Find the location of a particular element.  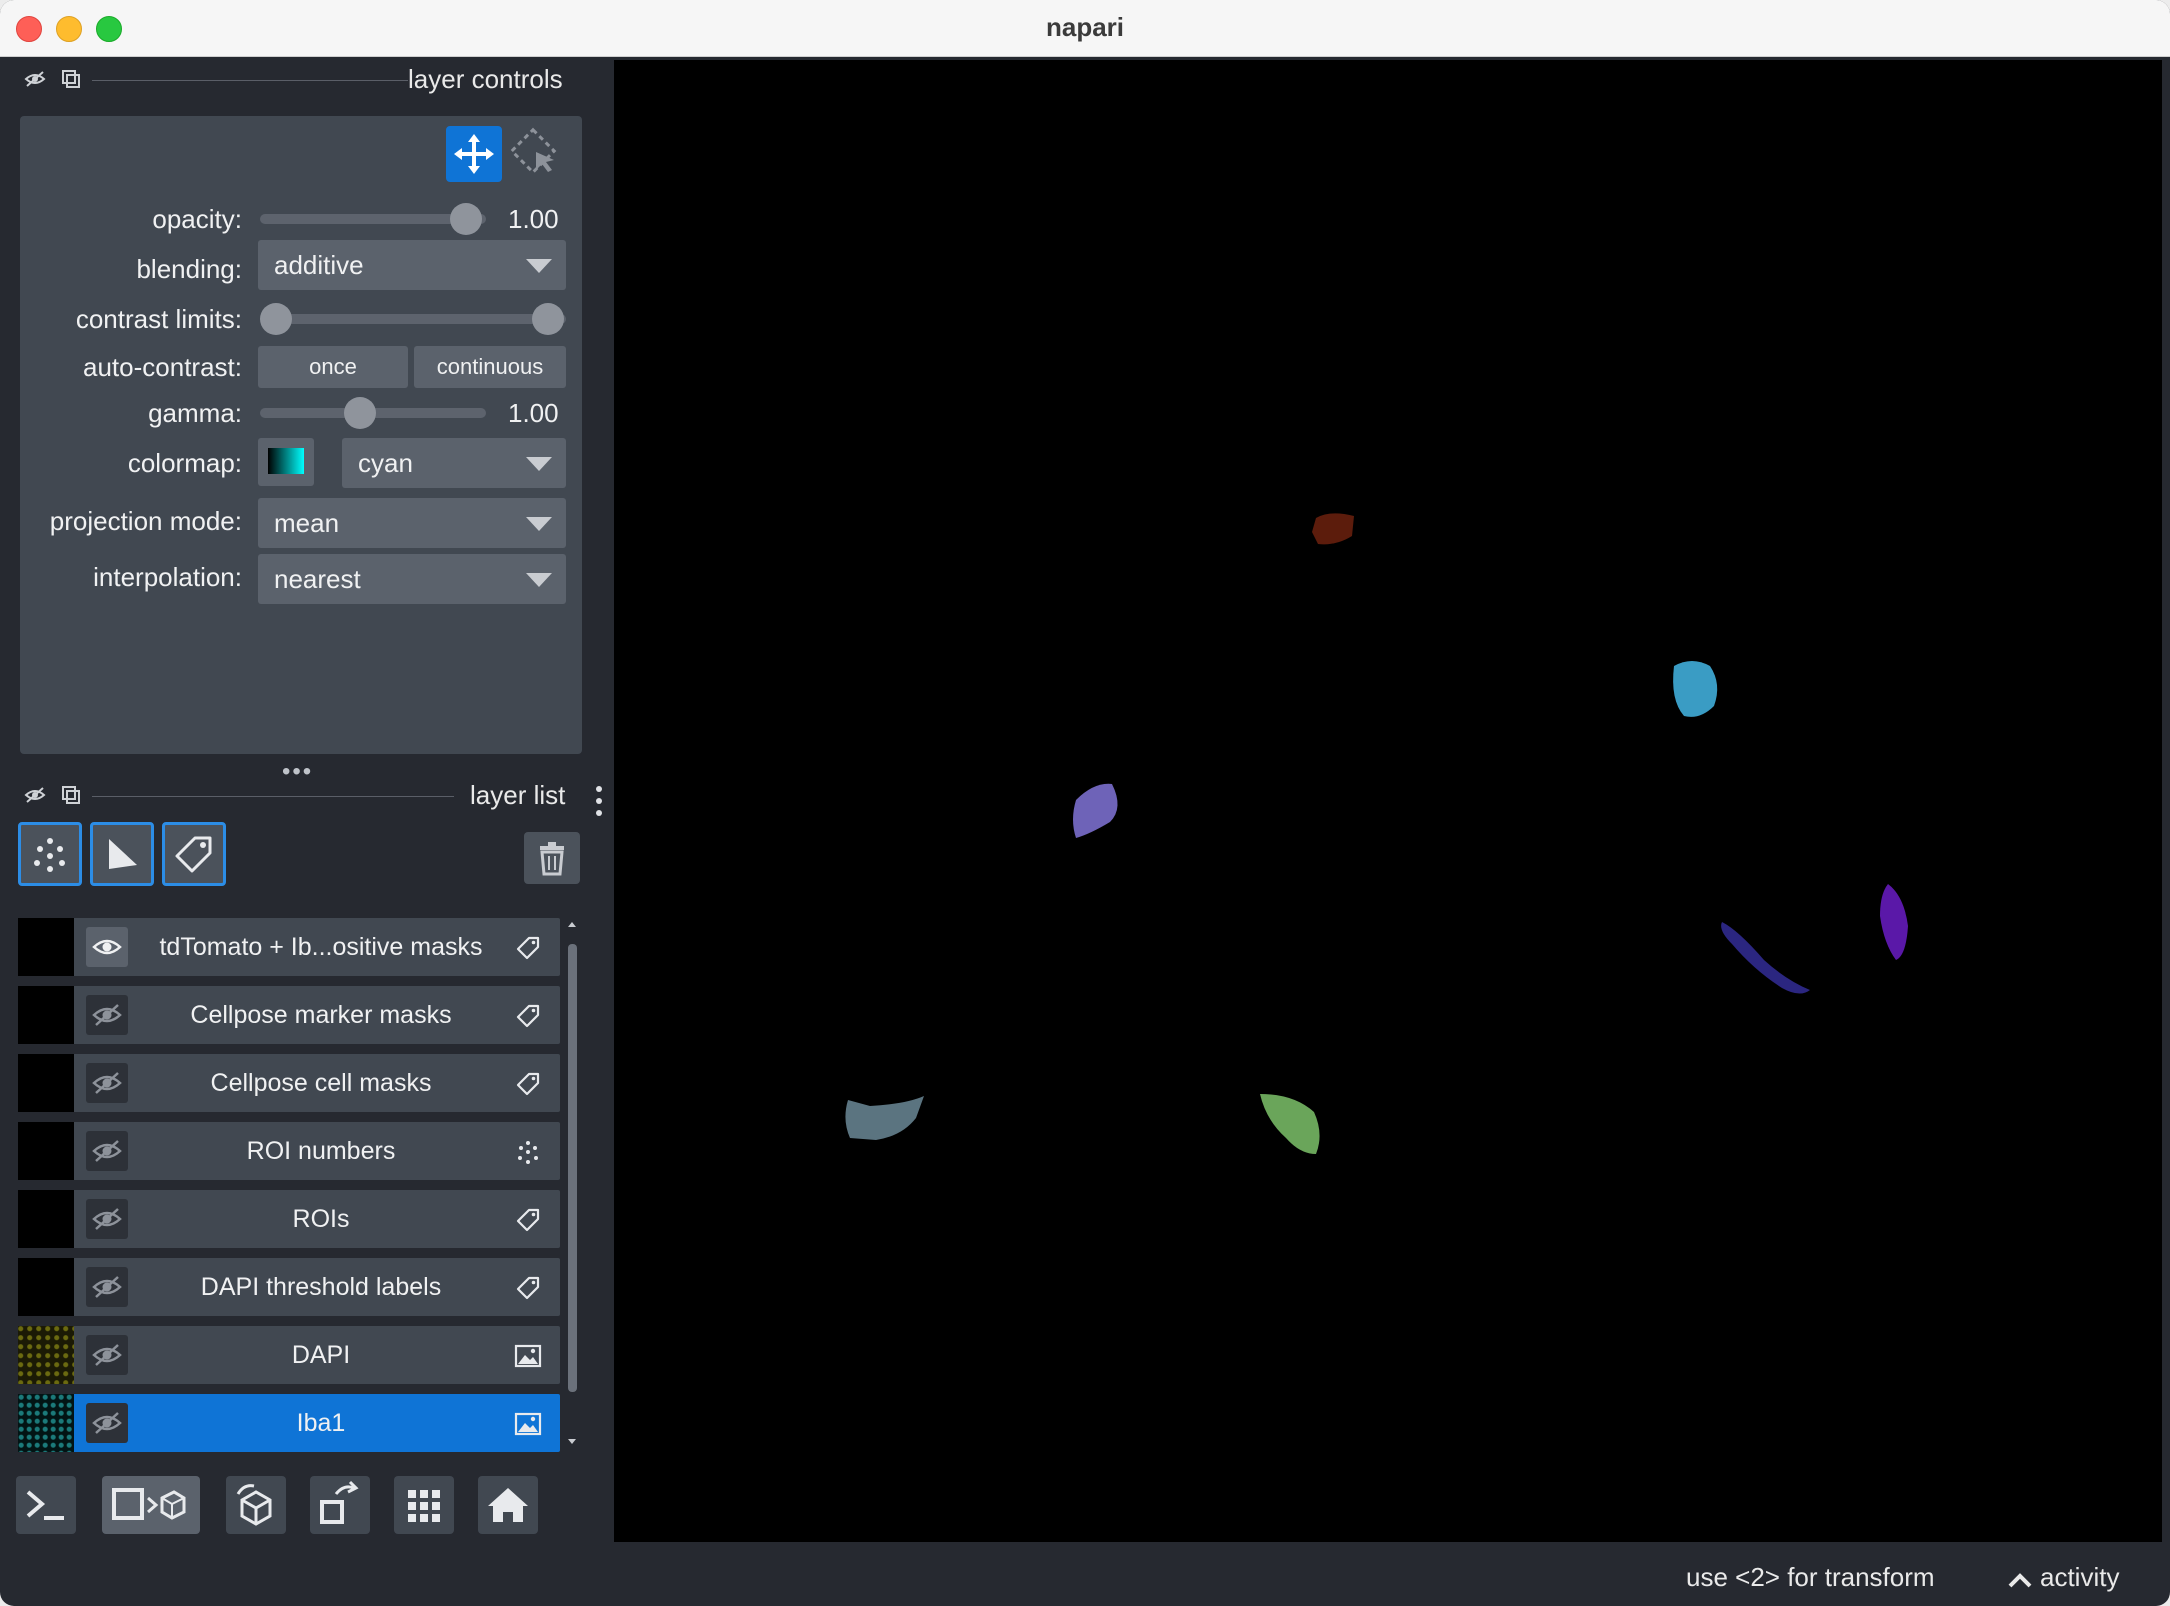

scroll-up-icon is located at coordinates (572, 924).